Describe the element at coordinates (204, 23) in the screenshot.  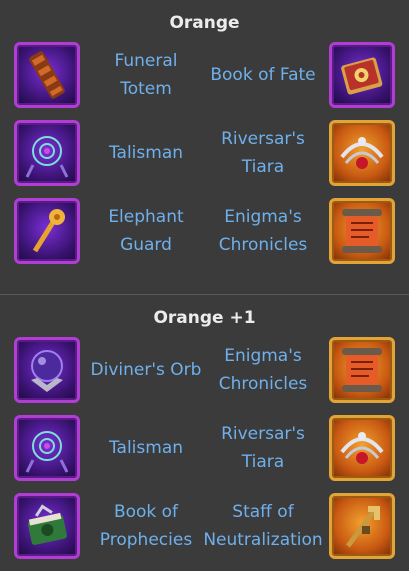
I see `section-title: Orange` at that location.